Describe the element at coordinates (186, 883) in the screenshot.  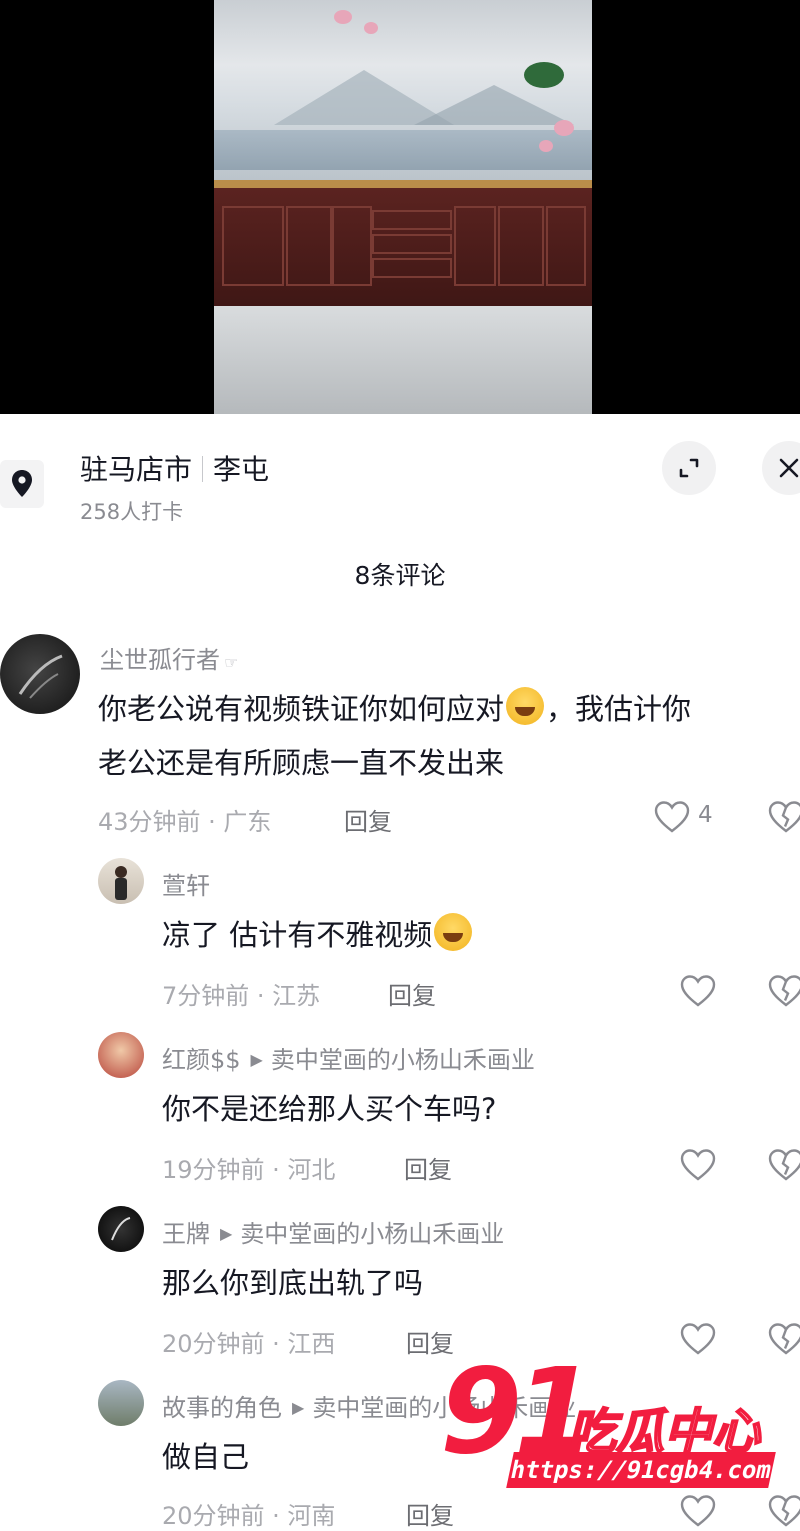
I see `comment-author: 萱轩` at that location.